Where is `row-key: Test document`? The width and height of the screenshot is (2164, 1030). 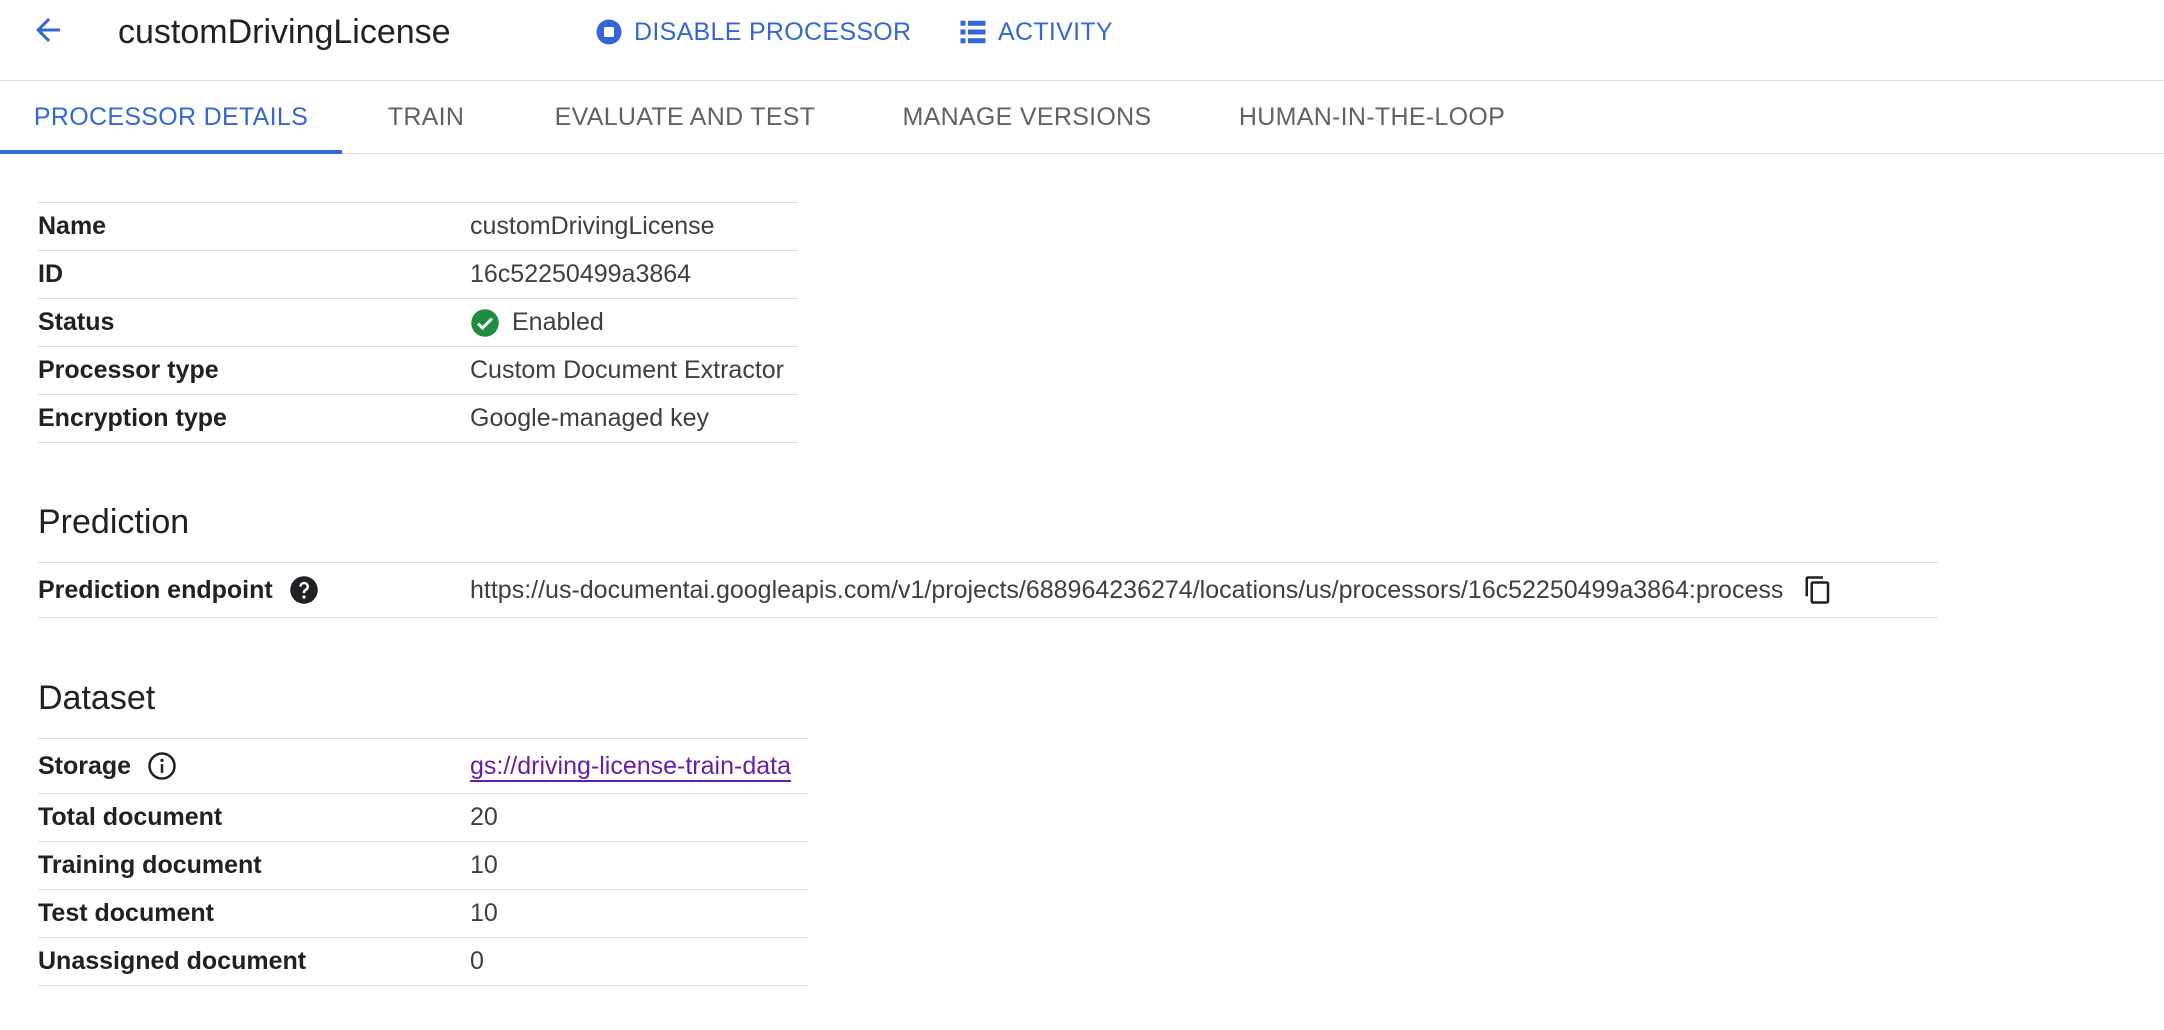 row-key: Test document is located at coordinates (126, 913).